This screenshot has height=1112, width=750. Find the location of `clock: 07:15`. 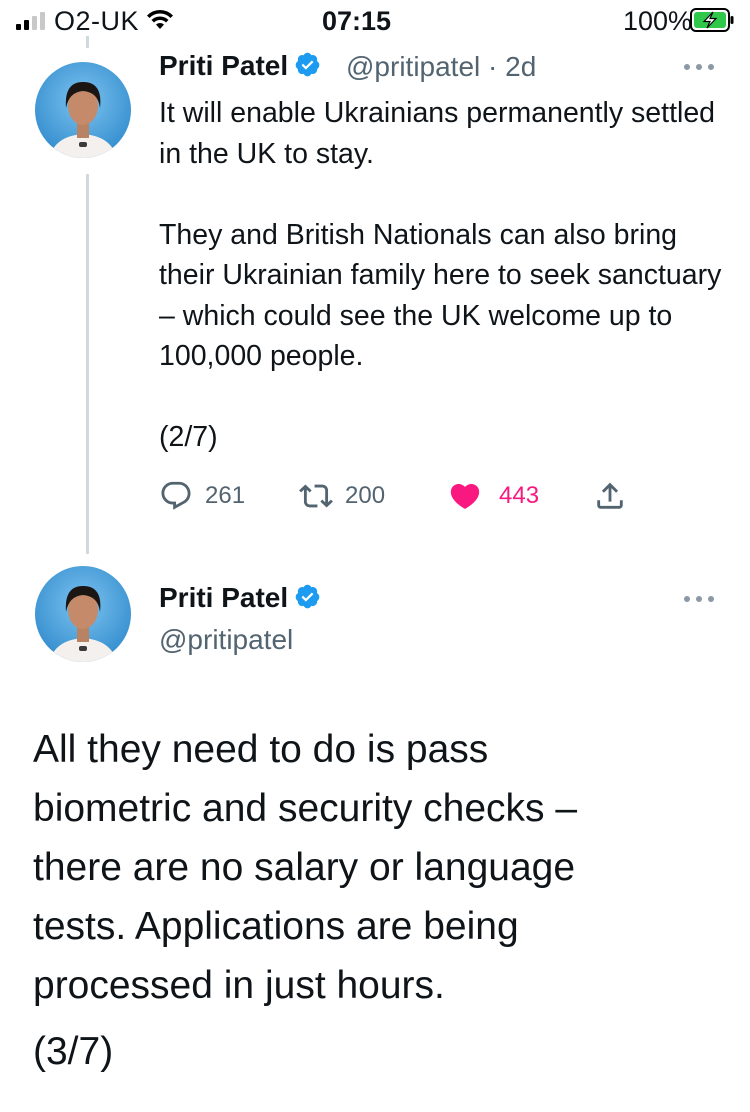

clock: 07:15 is located at coordinates (357, 21).